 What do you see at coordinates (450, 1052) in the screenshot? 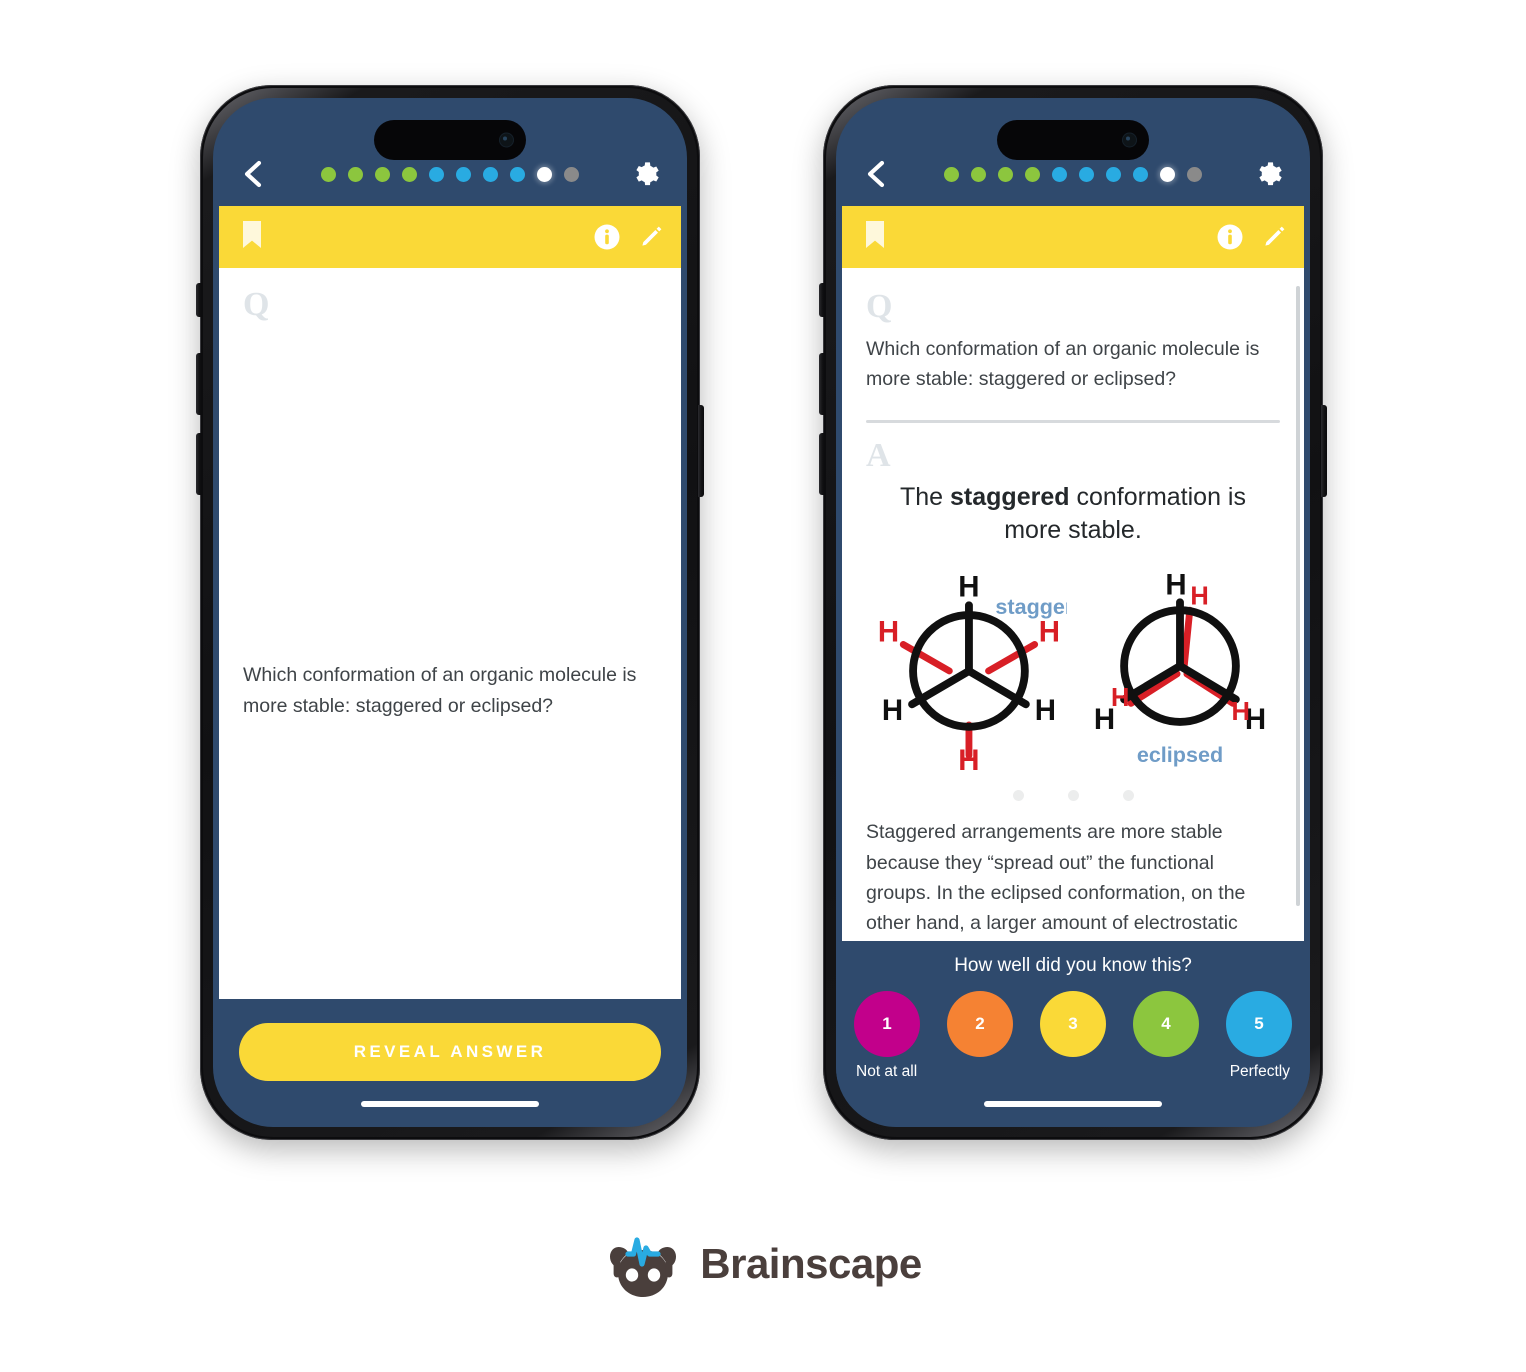
I see `reveal-answer-button: REVEAL ANSWER` at bounding box center [450, 1052].